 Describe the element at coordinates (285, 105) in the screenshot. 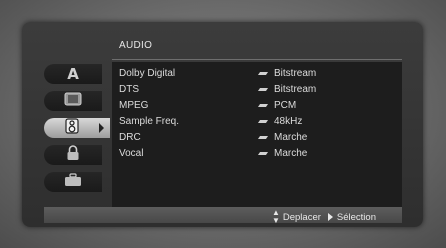

I see `setting-value: PCM` at that location.